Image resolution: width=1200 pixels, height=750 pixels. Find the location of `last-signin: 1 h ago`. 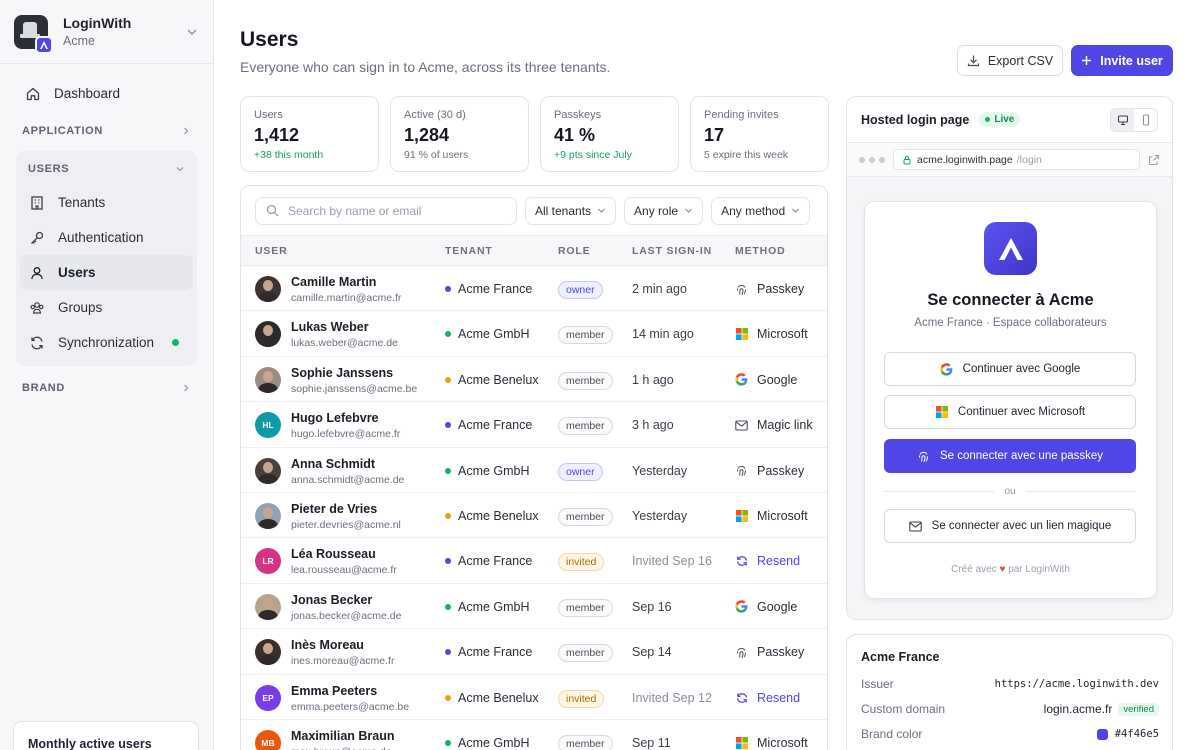

last-signin: 1 h ago is located at coordinates (653, 379).